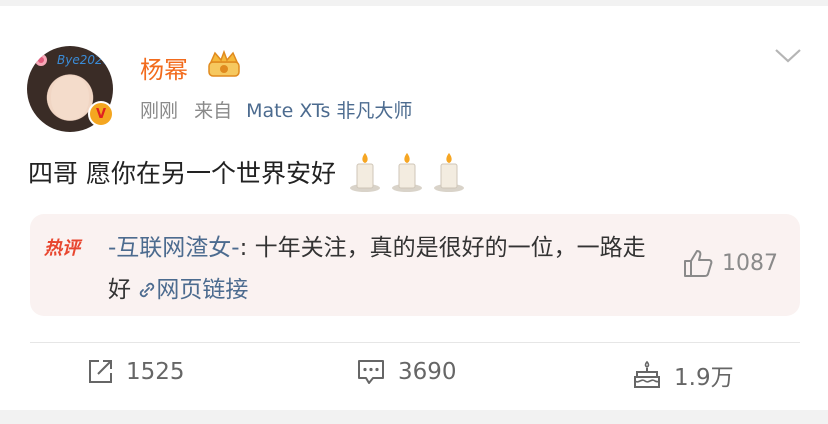 The image size is (828, 424). What do you see at coordinates (159, 111) in the screenshot?
I see `post-time: 刚刚` at bounding box center [159, 111].